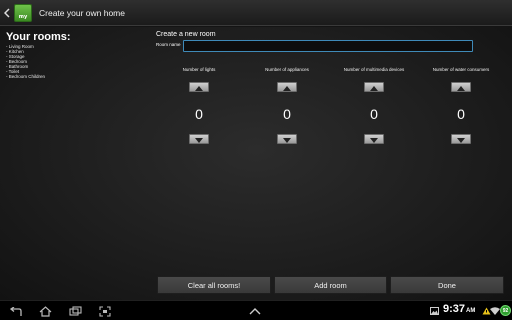 This screenshot has height=320, width=512. Describe the element at coordinates (25, 76) in the screenshot. I see `list-item: - Bedroom Children` at that location.